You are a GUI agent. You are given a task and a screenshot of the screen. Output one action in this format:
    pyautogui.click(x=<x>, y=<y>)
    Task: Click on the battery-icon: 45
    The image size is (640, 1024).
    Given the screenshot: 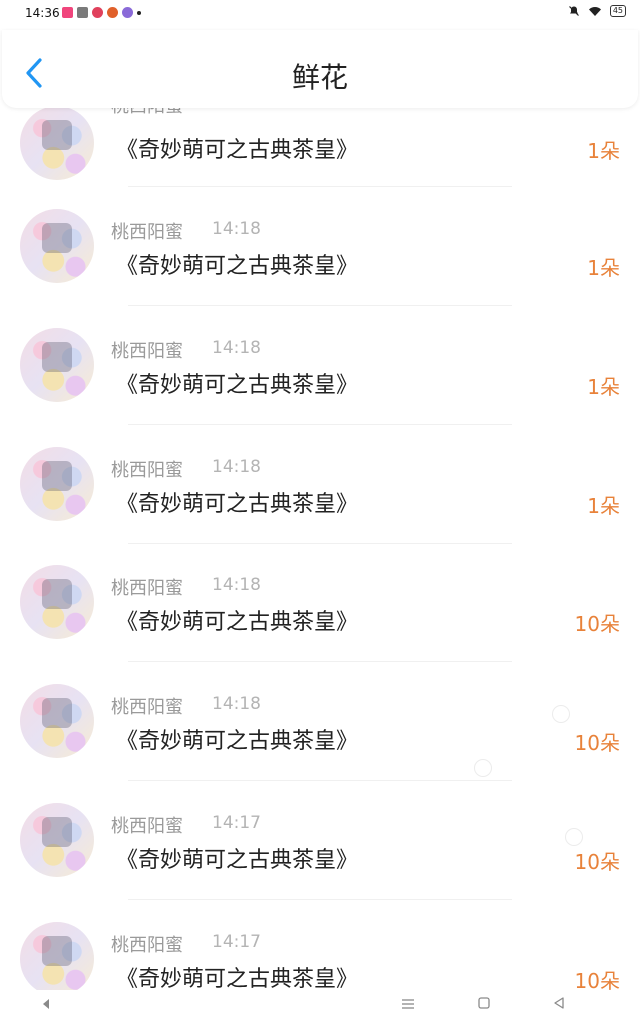 What is the action you would take?
    pyautogui.click(x=617, y=11)
    